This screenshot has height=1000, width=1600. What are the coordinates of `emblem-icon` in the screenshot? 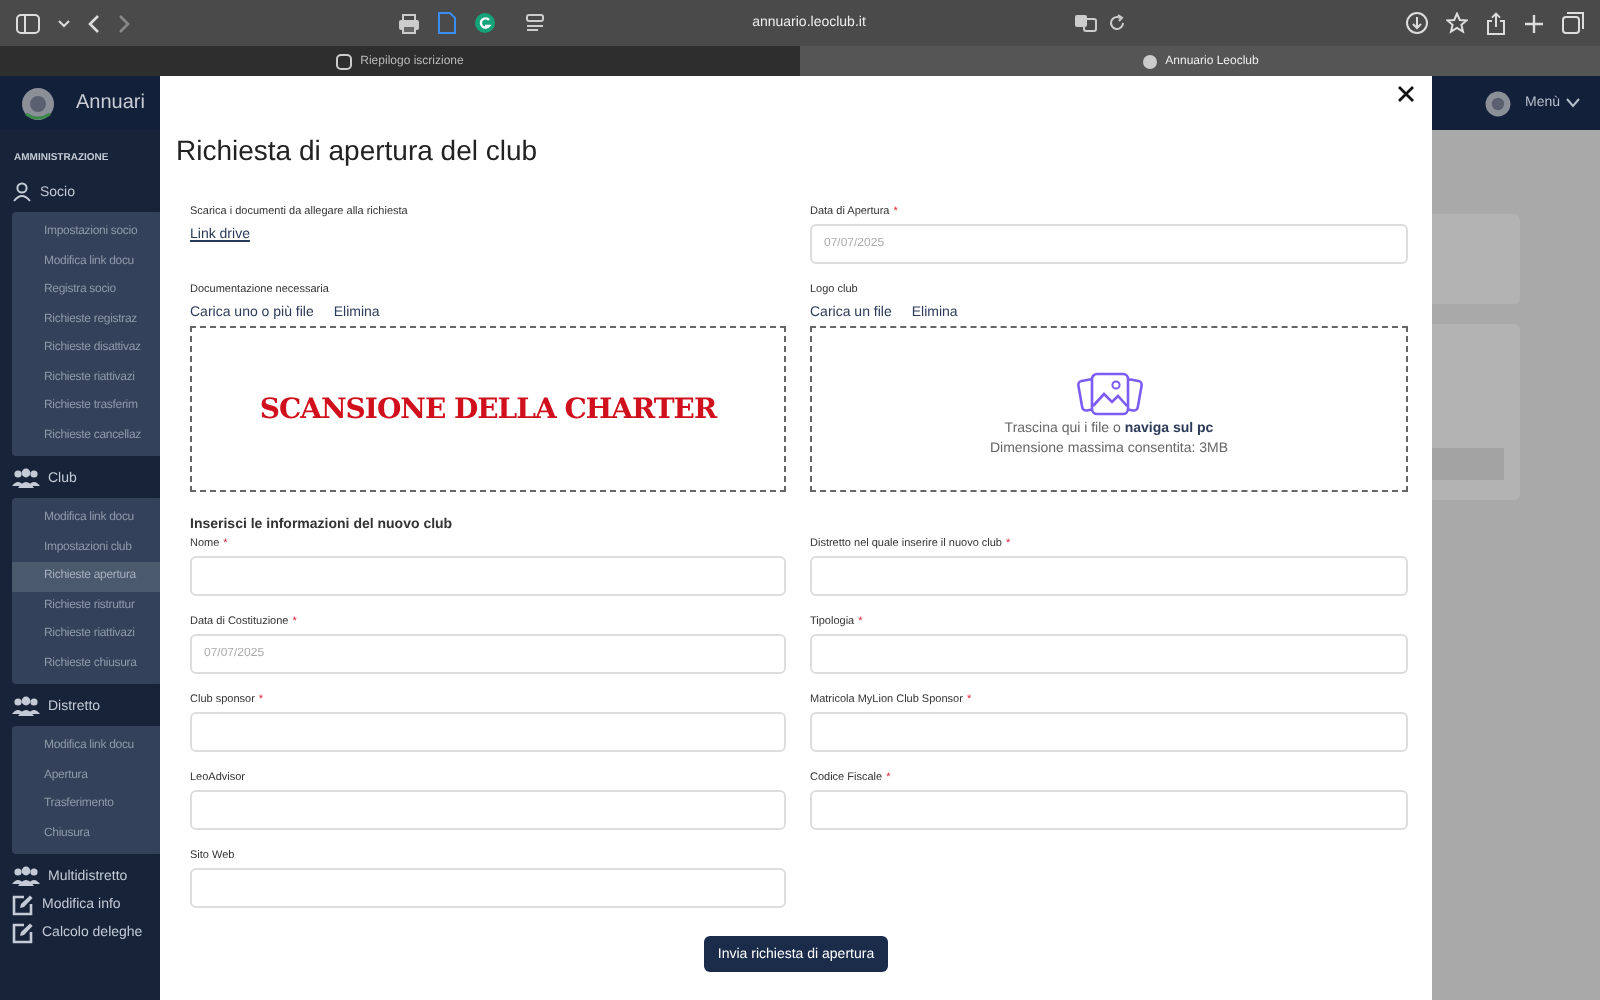 It's located at (1149, 61).